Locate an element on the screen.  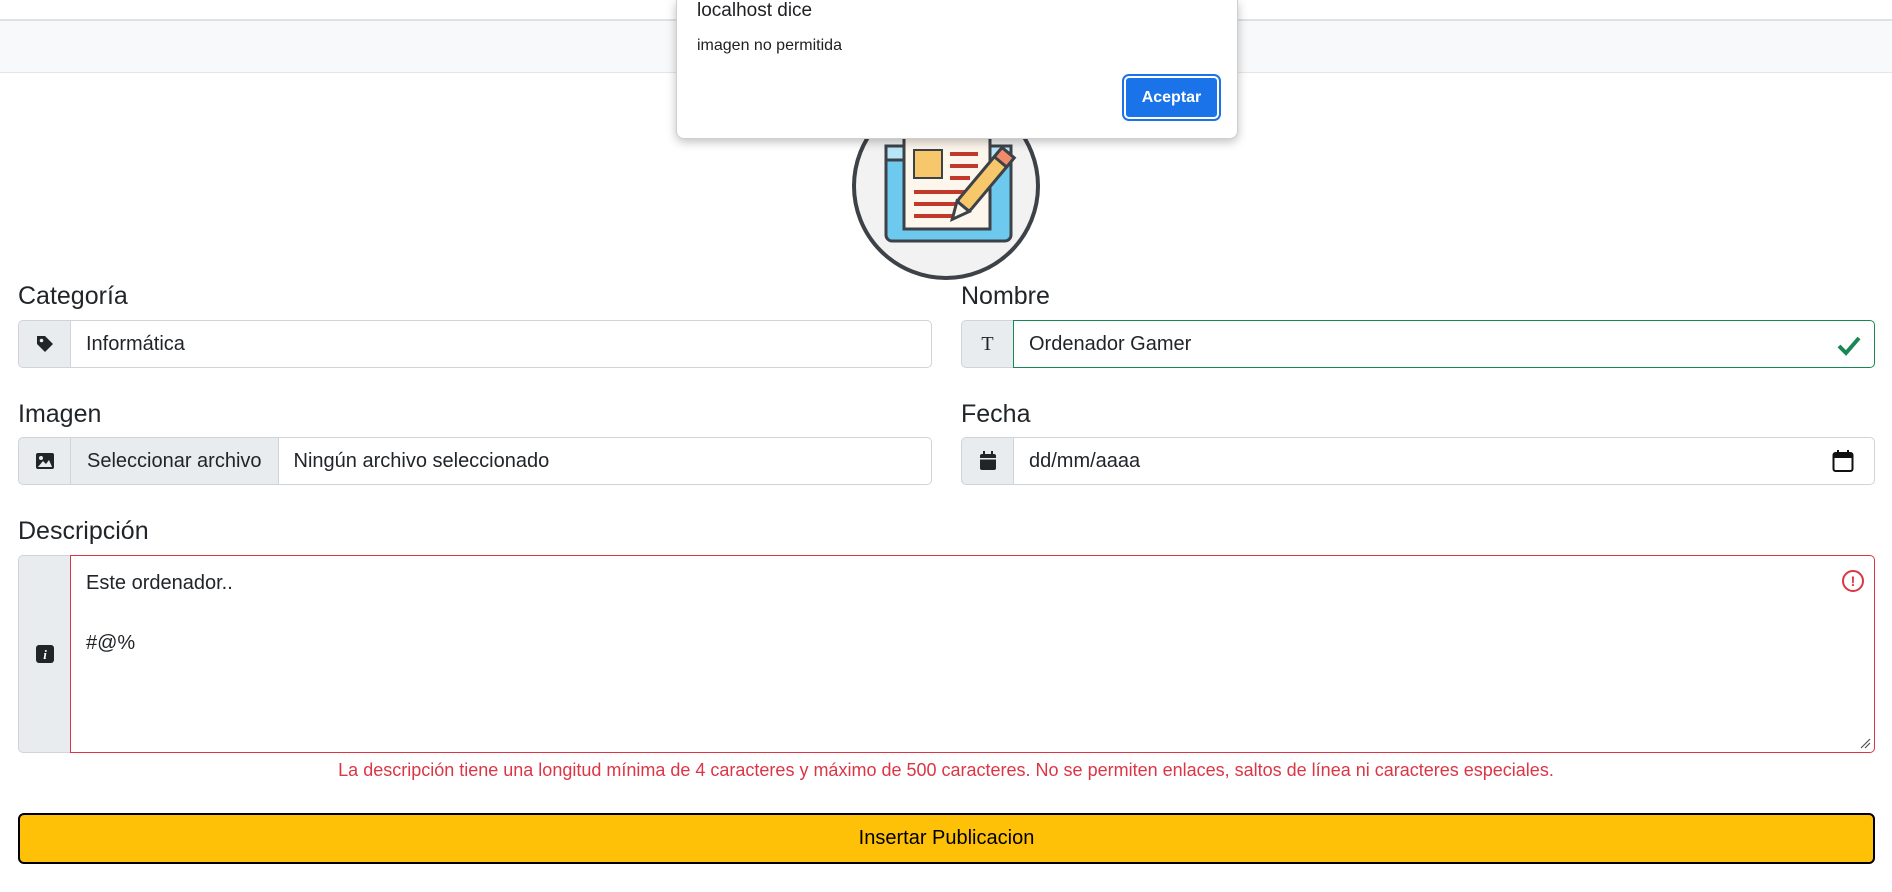
imagen-label: Imagen is located at coordinates (60, 414).